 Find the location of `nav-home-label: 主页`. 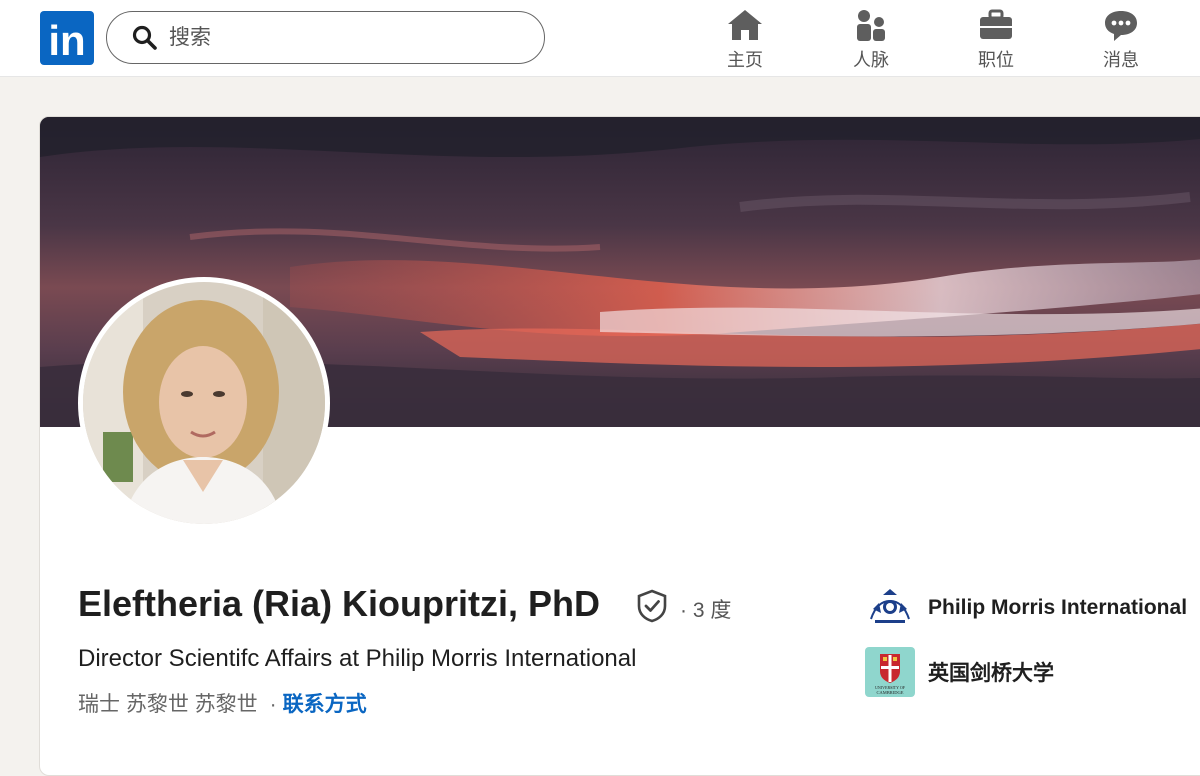

nav-home-label: 主页 is located at coordinates (745, 60).